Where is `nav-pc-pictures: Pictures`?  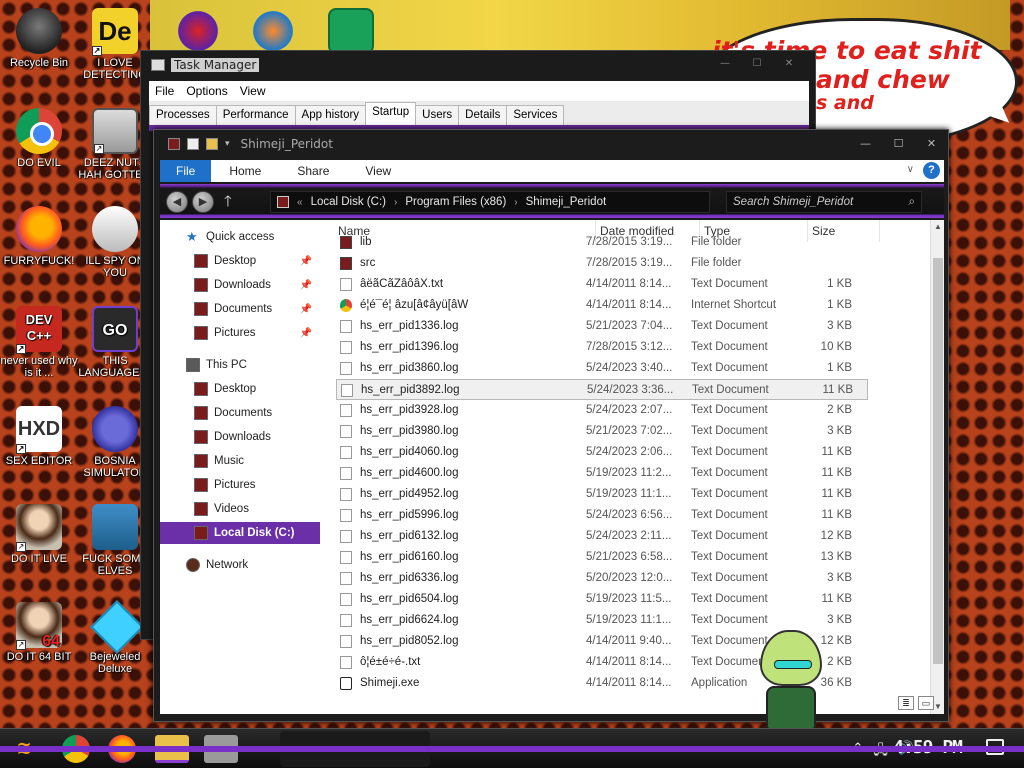 nav-pc-pictures: Pictures is located at coordinates (240, 485).